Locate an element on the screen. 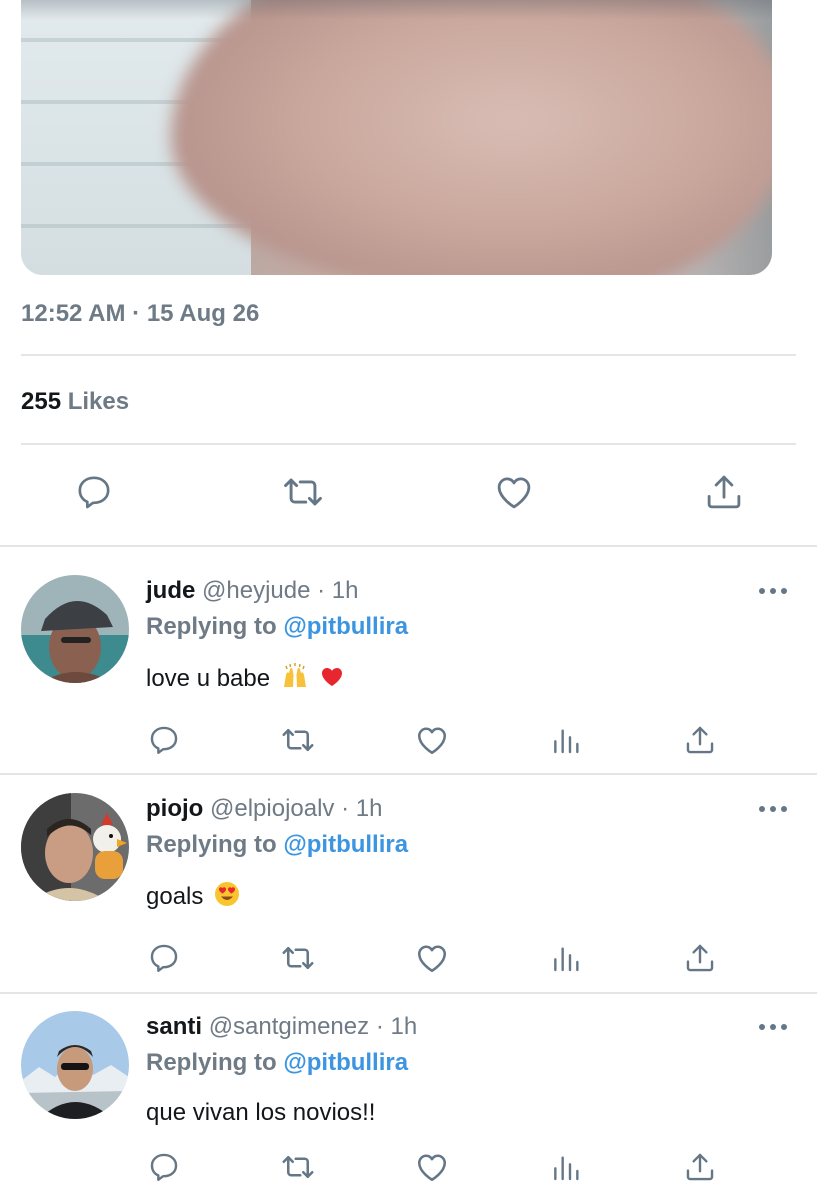 The height and width of the screenshot is (1200, 817). reply-header: piojo @elpiojoalv · 1h is located at coordinates (264, 809).